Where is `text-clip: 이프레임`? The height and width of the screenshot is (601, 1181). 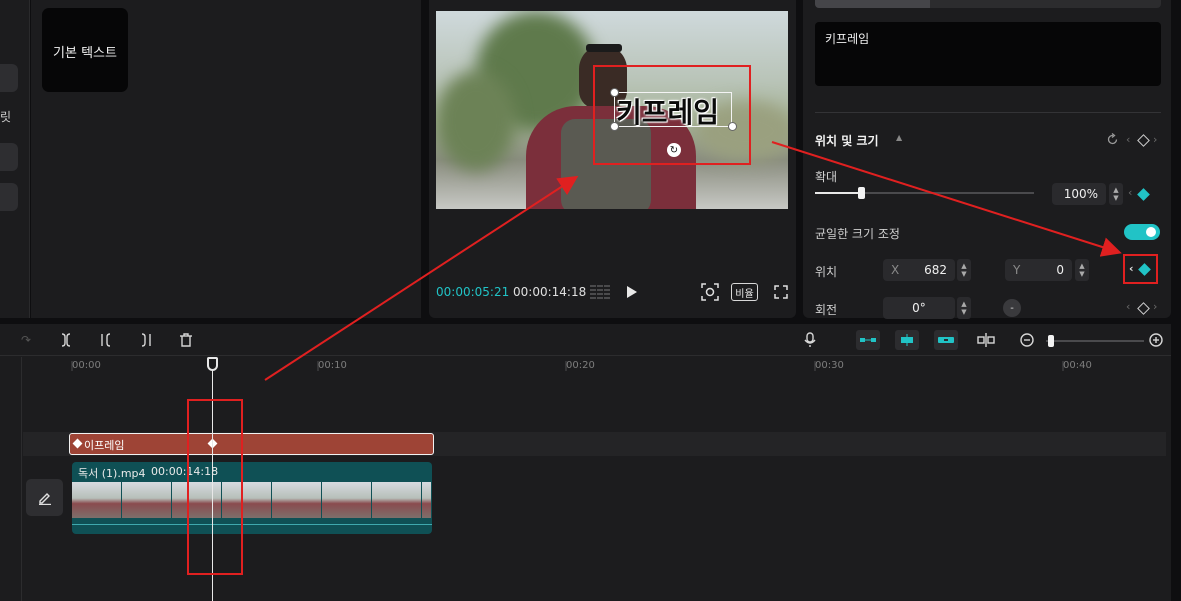 text-clip: 이프레임 is located at coordinates (251, 444).